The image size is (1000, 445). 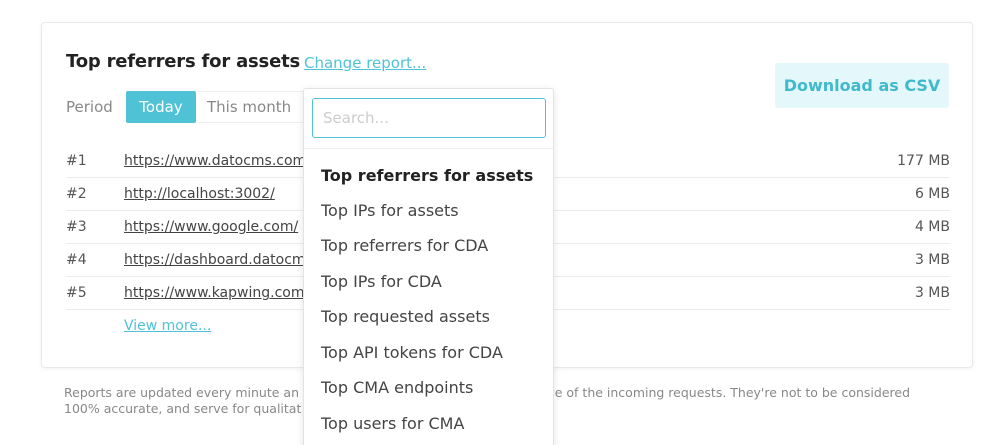 I want to click on menu-item-top-users-cma: Top users for CMA, so click(x=392, y=423).